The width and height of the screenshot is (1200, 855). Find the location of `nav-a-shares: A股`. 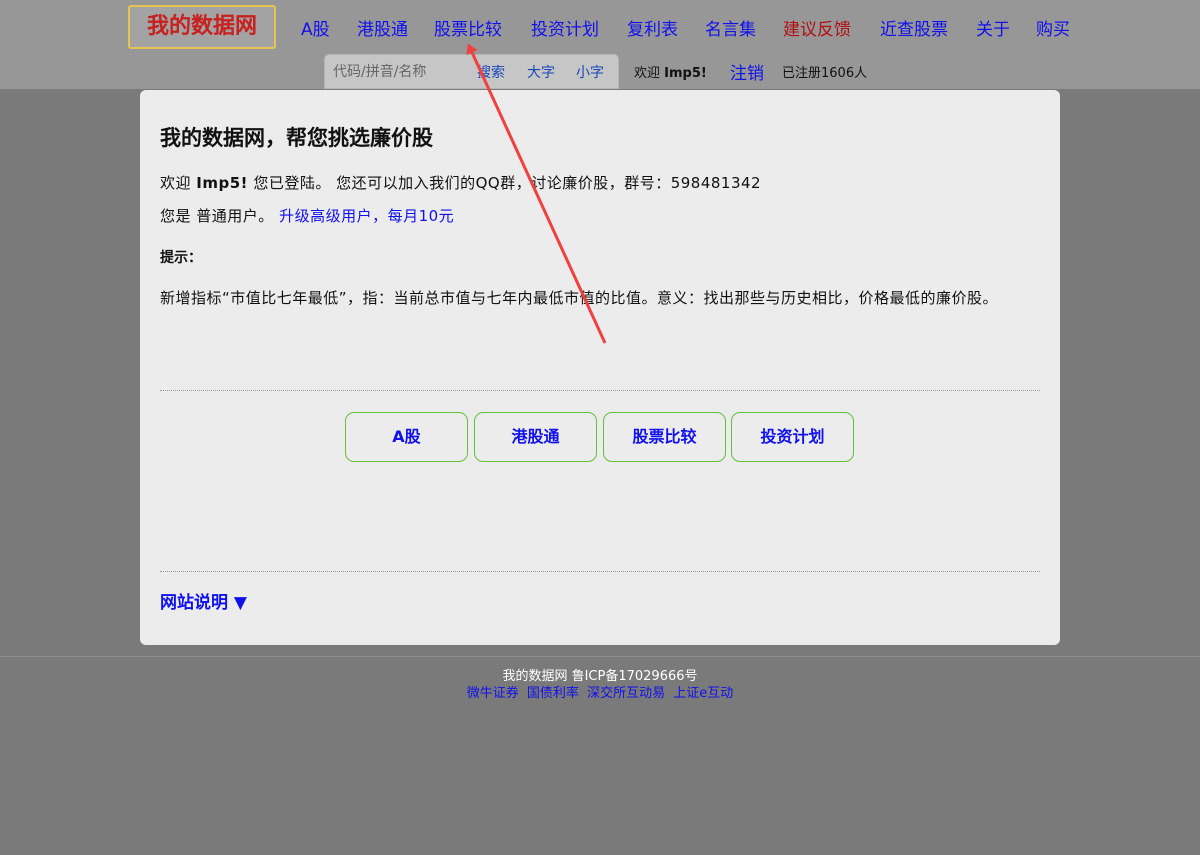

nav-a-shares: A股 is located at coordinates (315, 30).